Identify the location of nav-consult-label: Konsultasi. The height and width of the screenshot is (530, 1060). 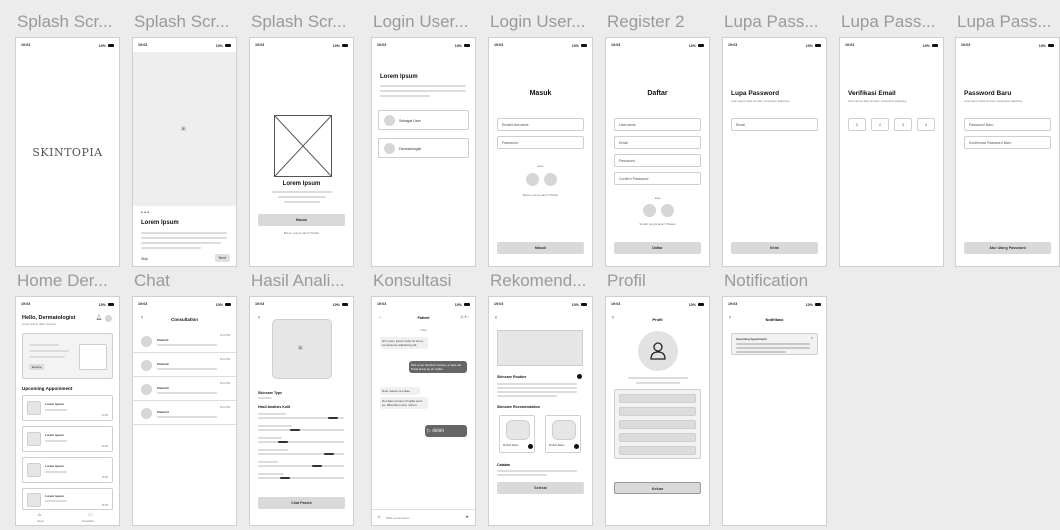
(88, 521).